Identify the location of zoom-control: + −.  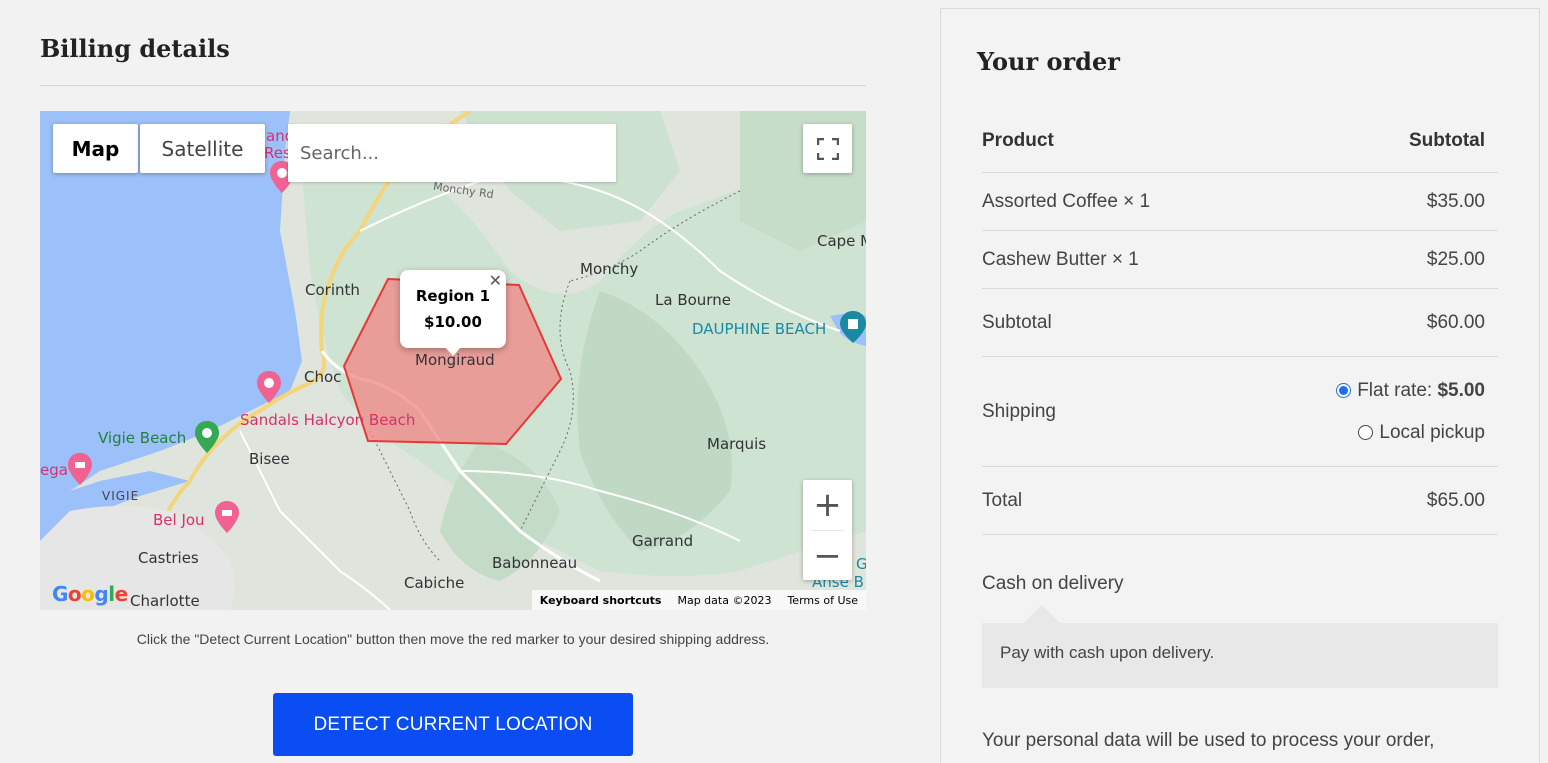
(827, 530).